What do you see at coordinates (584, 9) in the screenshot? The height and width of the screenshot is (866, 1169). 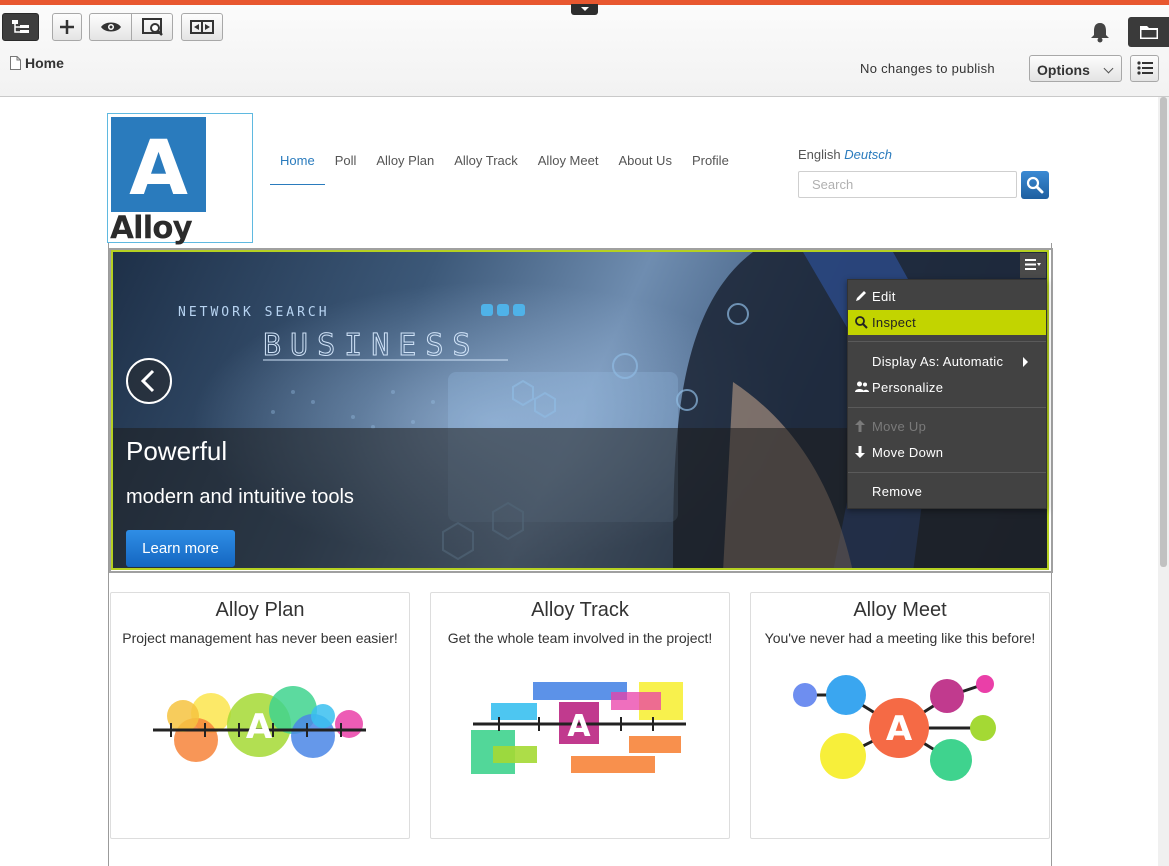 I see `toolbar-collapse-toggle` at bounding box center [584, 9].